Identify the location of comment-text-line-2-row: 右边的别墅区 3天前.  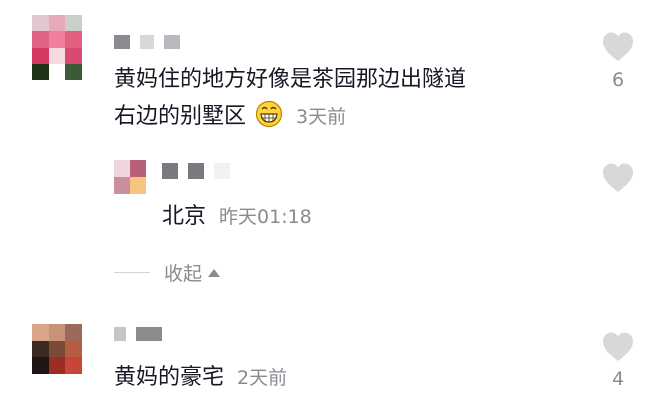
(230, 117).